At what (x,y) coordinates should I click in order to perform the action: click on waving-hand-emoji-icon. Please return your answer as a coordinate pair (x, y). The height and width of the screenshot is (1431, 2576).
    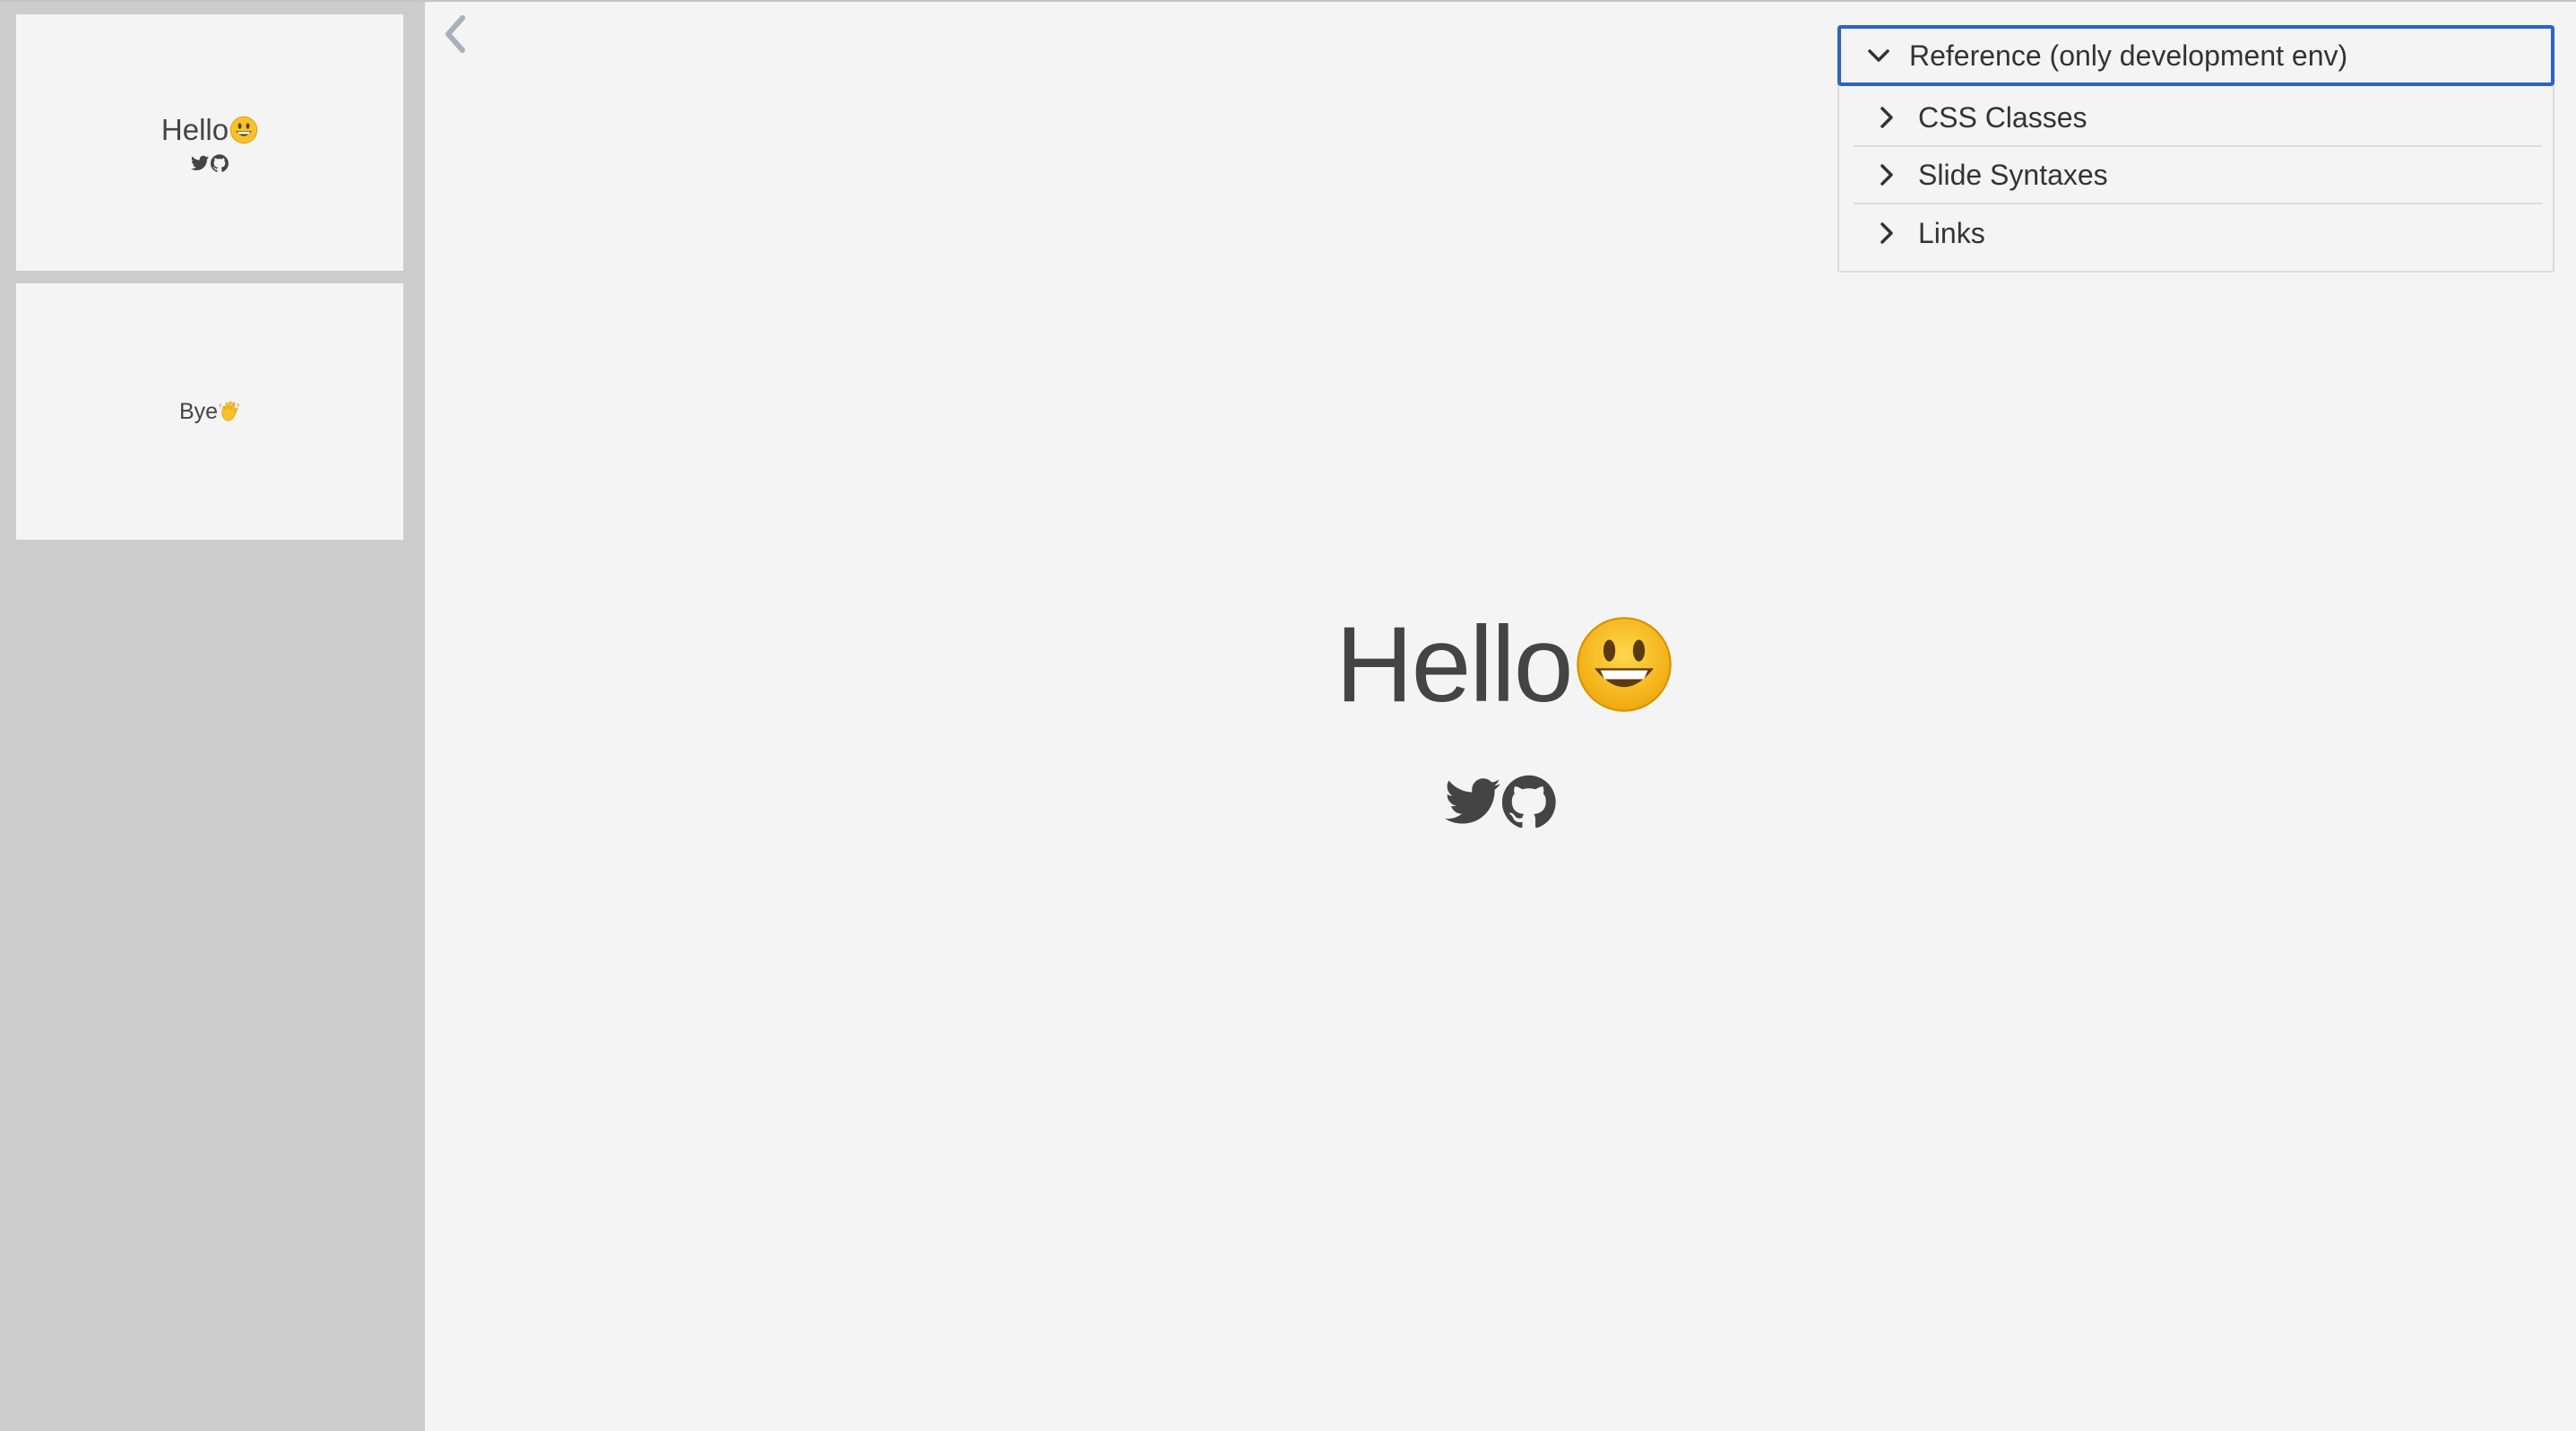
    Looking at the image, I should click on (229, 411).